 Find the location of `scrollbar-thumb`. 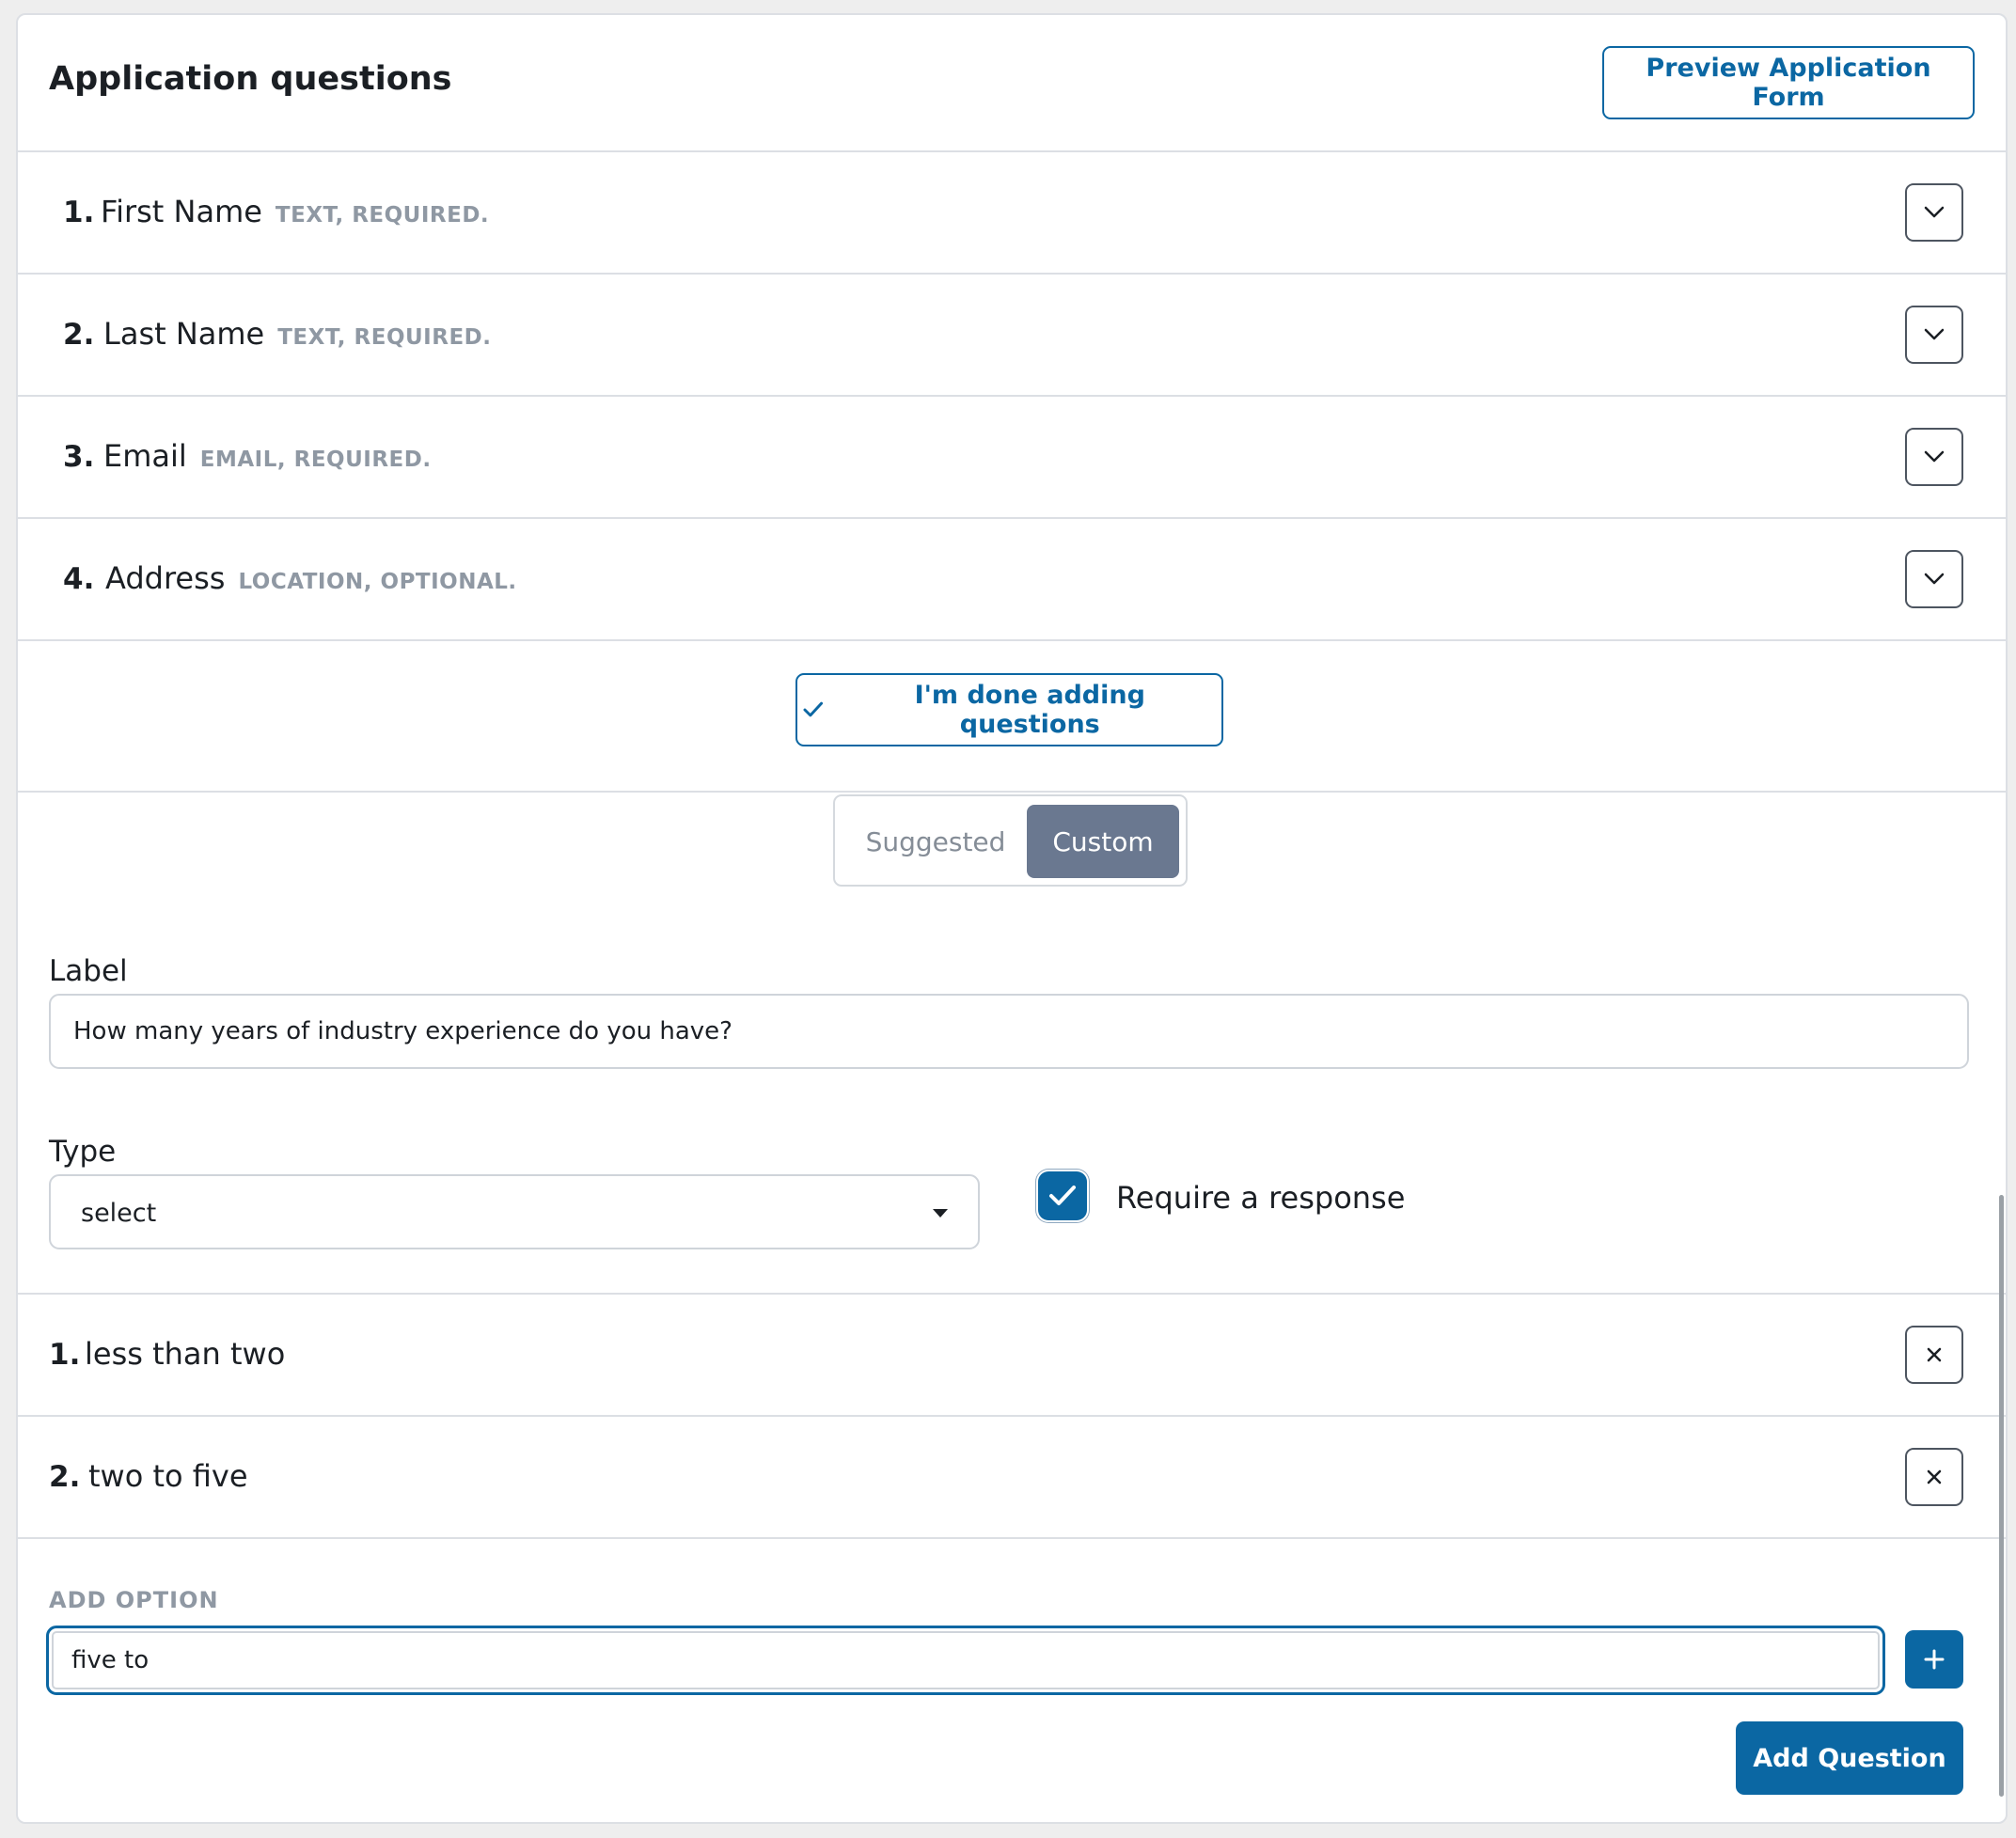

scrollbar-thumb is located at coordinates (2002, 1496).